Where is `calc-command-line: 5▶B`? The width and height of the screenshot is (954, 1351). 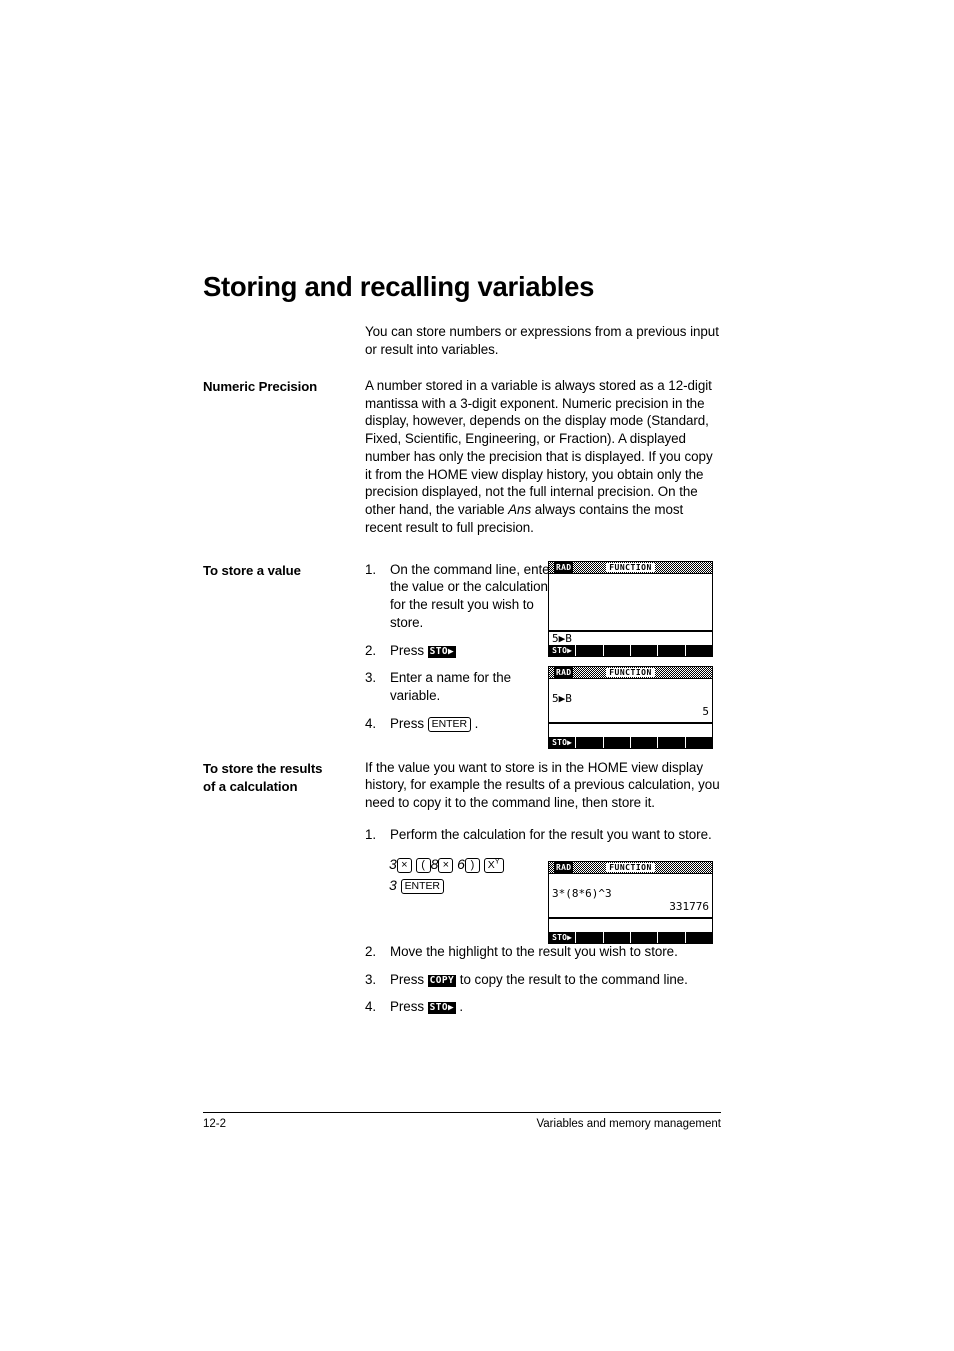 calc-command-line: 5▶B is located at coordinates (630, 638).